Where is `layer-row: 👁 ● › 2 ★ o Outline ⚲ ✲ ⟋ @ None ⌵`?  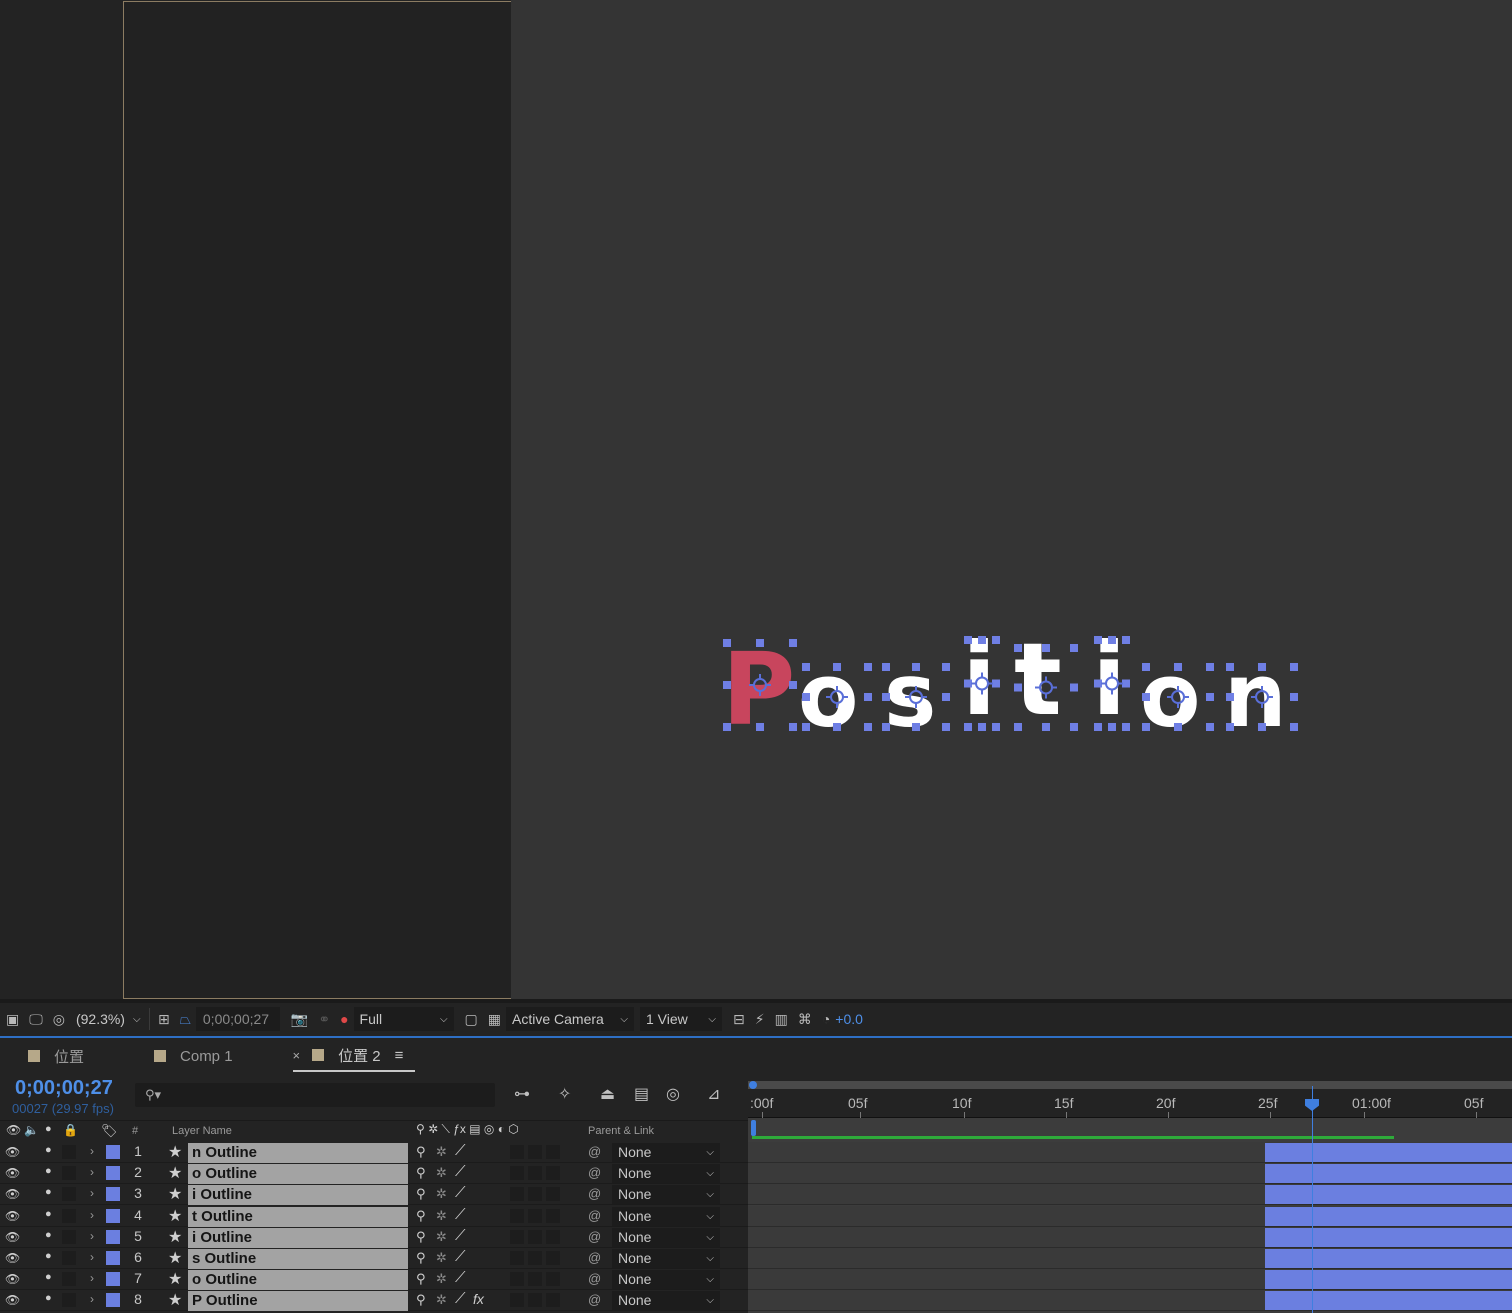 layer-row: 👁 ● › 2 ★ o Outline ⚲ ✲ ⟋ @ None ⌵ is located at coordinates (374, 1174).